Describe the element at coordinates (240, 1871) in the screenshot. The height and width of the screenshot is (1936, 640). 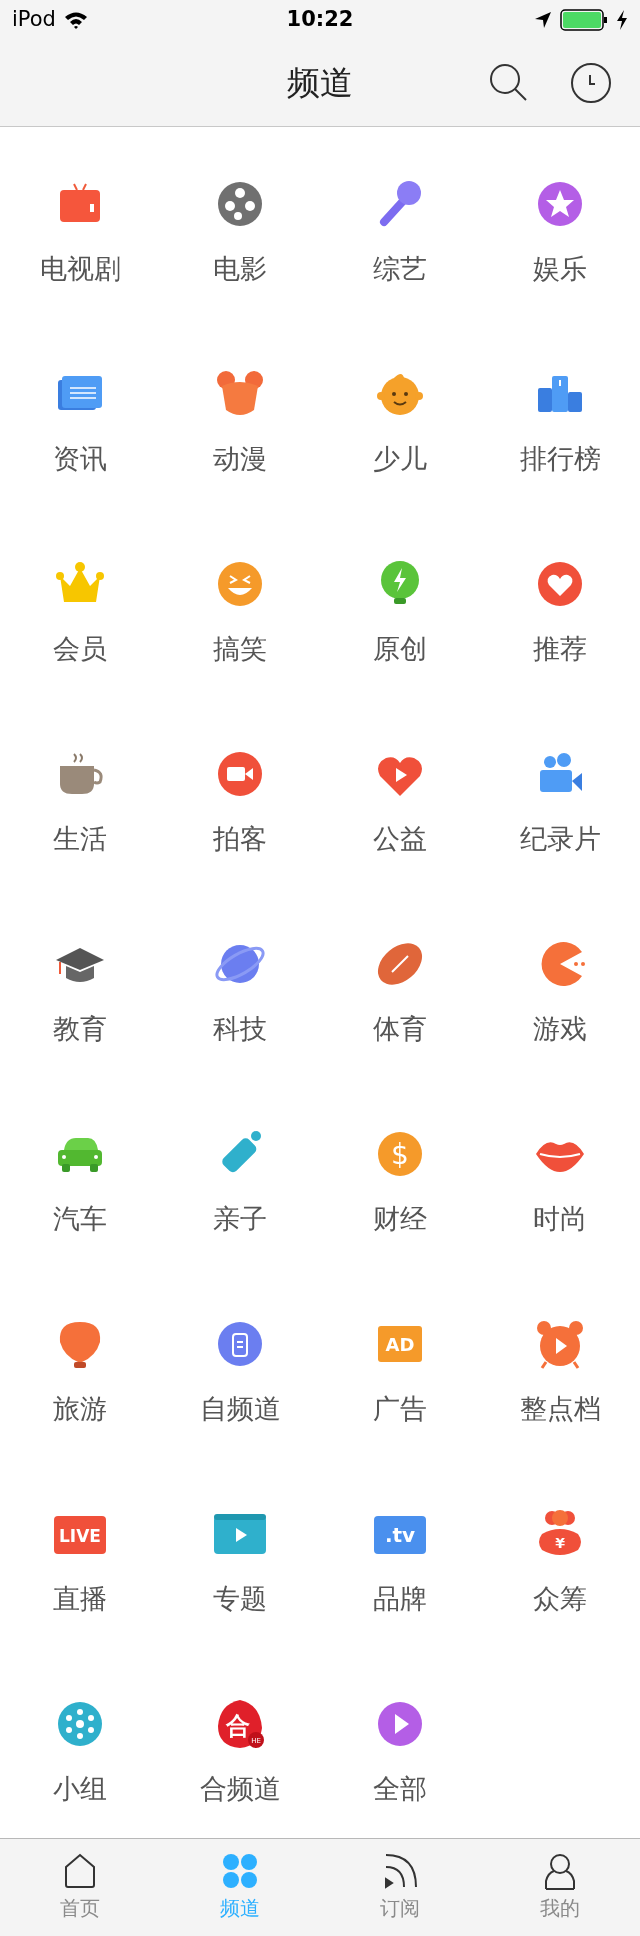
I see `grid-icon` at that location.